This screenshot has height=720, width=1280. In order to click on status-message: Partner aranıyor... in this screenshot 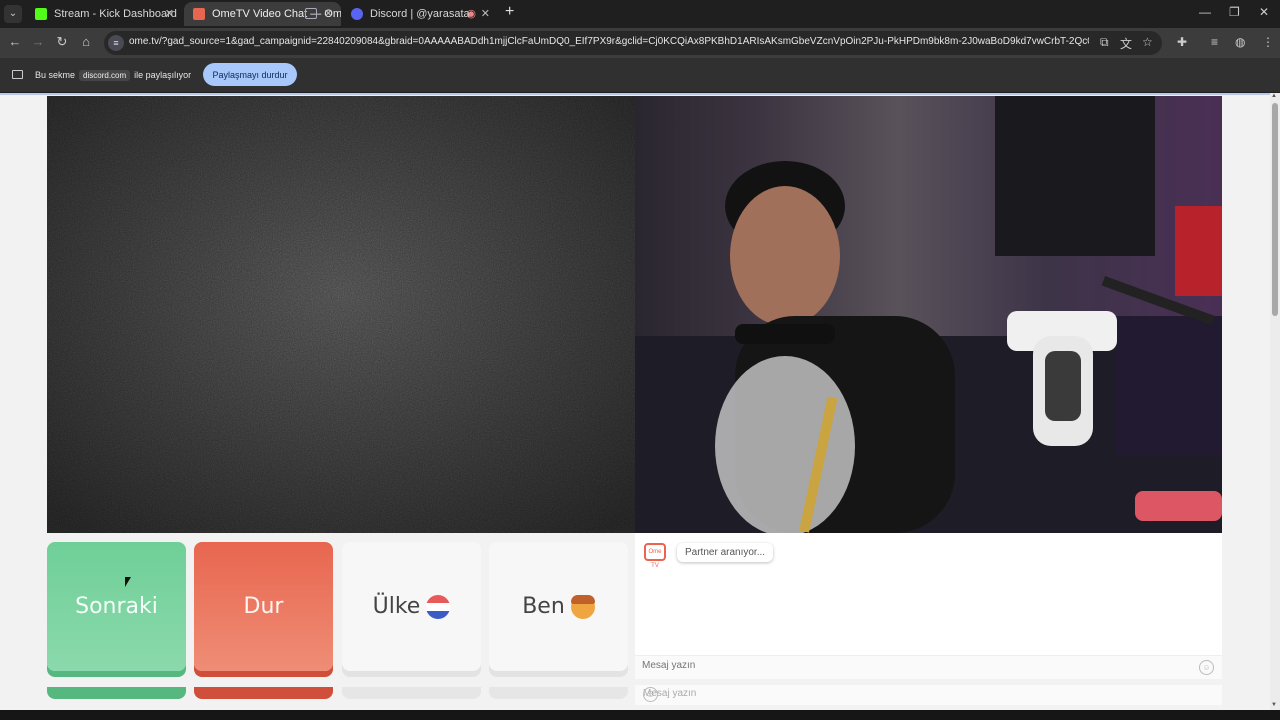, I will do `click(725, 552)`.